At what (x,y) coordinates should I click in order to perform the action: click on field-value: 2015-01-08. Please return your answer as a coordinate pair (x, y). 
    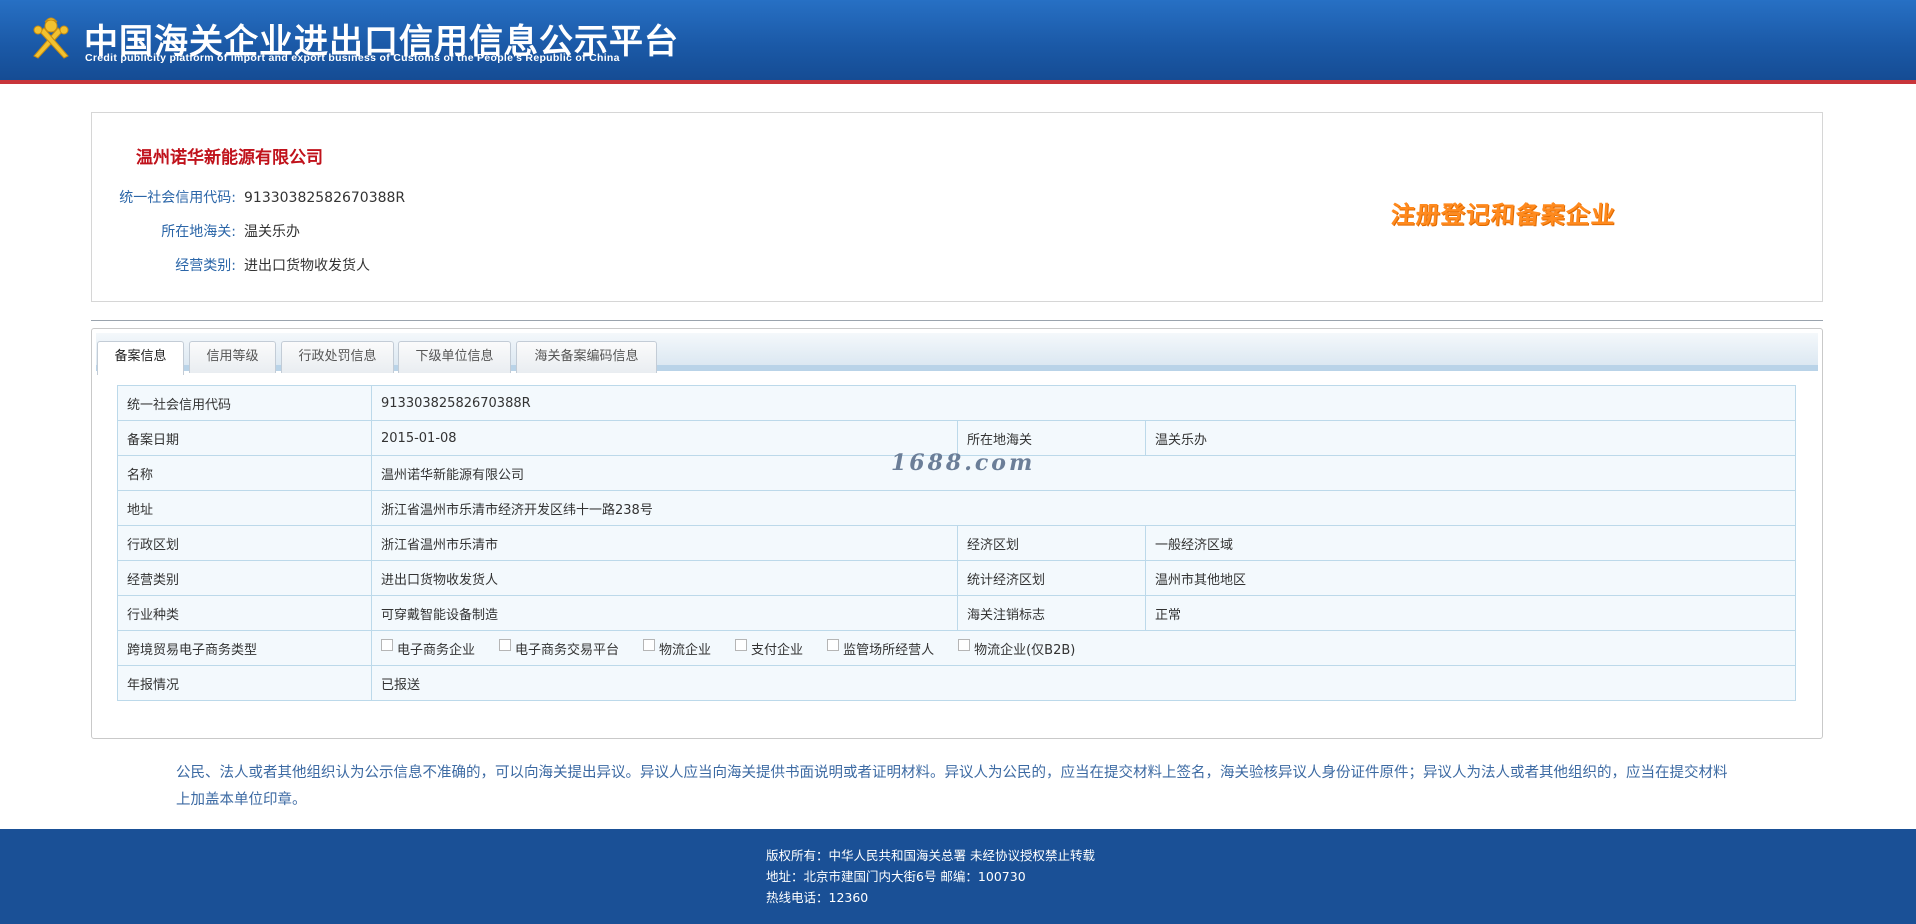
    Looking at the image, I should click on (664, 438).